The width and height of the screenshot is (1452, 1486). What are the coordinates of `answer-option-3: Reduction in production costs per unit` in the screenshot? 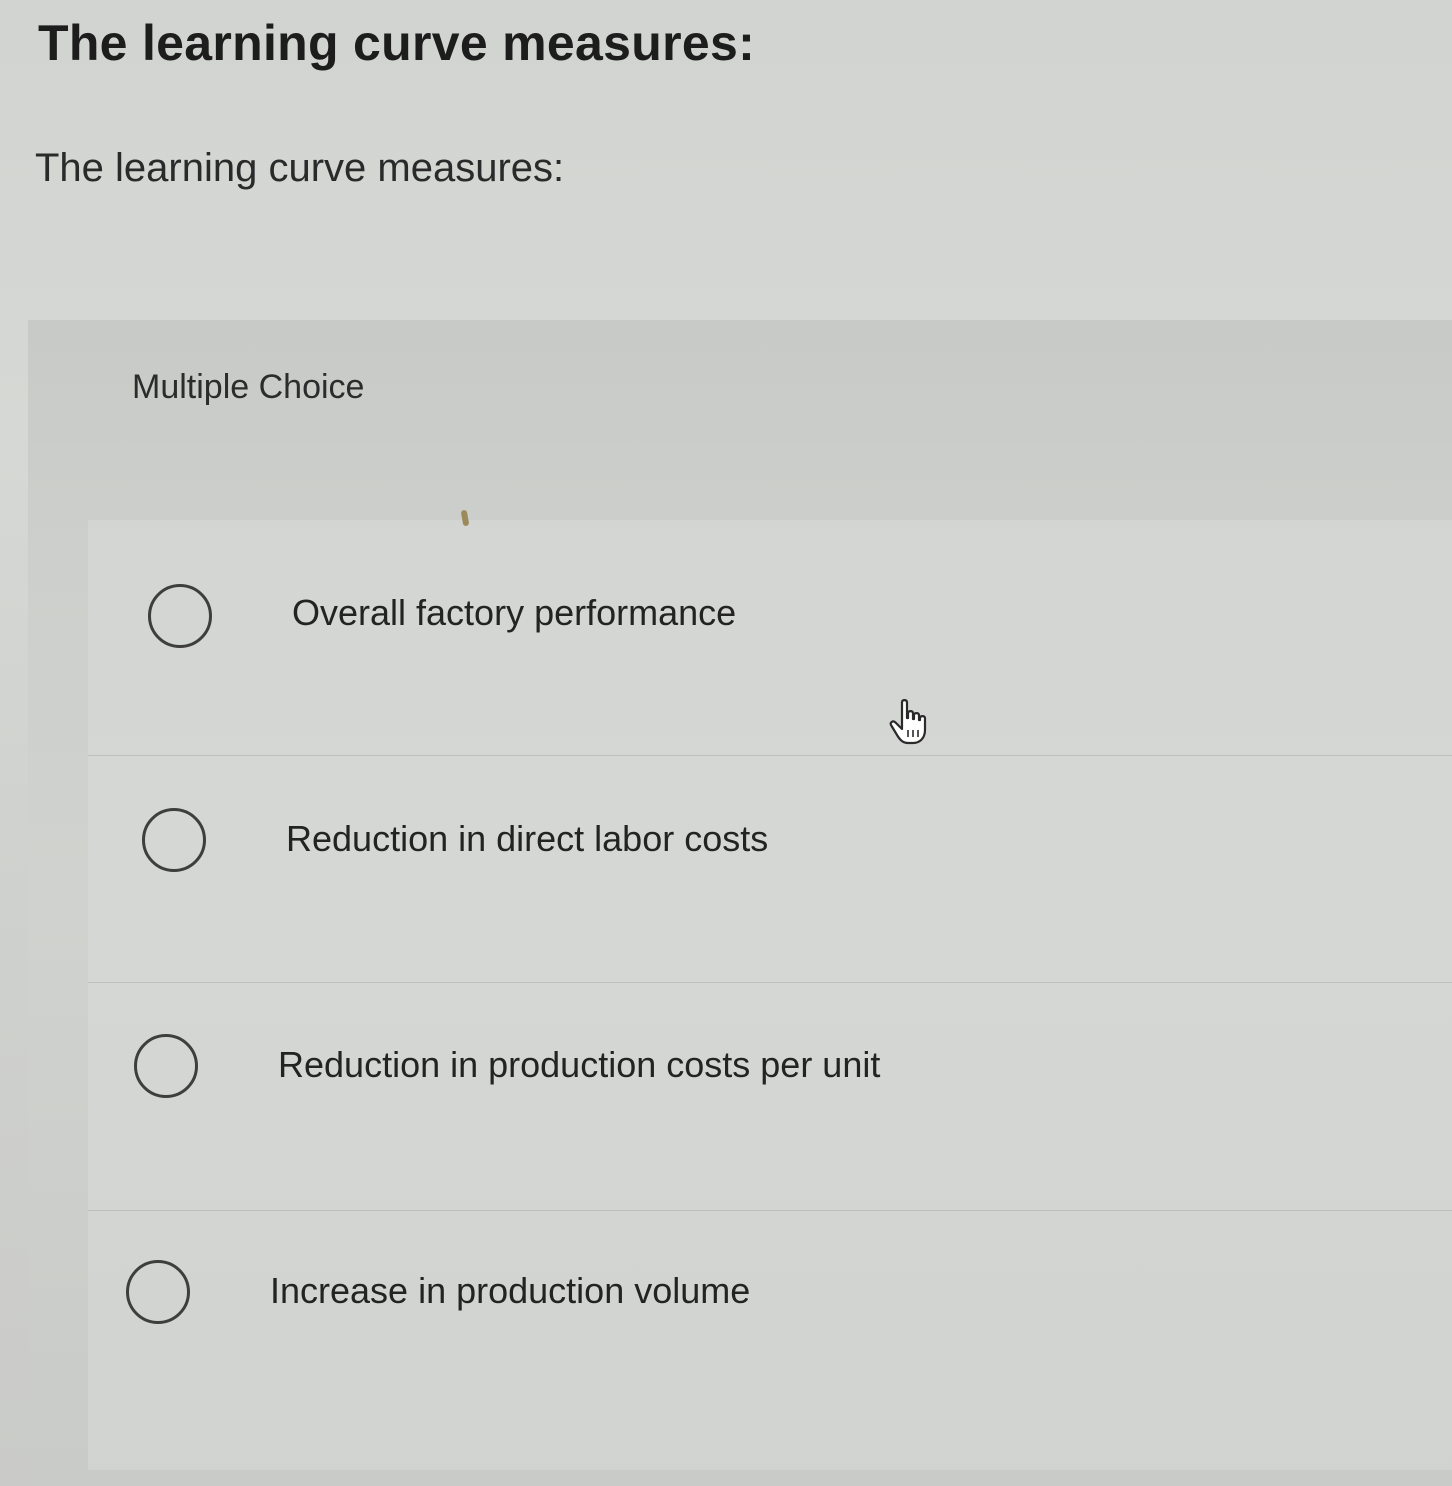 It's located at (770, 1077).